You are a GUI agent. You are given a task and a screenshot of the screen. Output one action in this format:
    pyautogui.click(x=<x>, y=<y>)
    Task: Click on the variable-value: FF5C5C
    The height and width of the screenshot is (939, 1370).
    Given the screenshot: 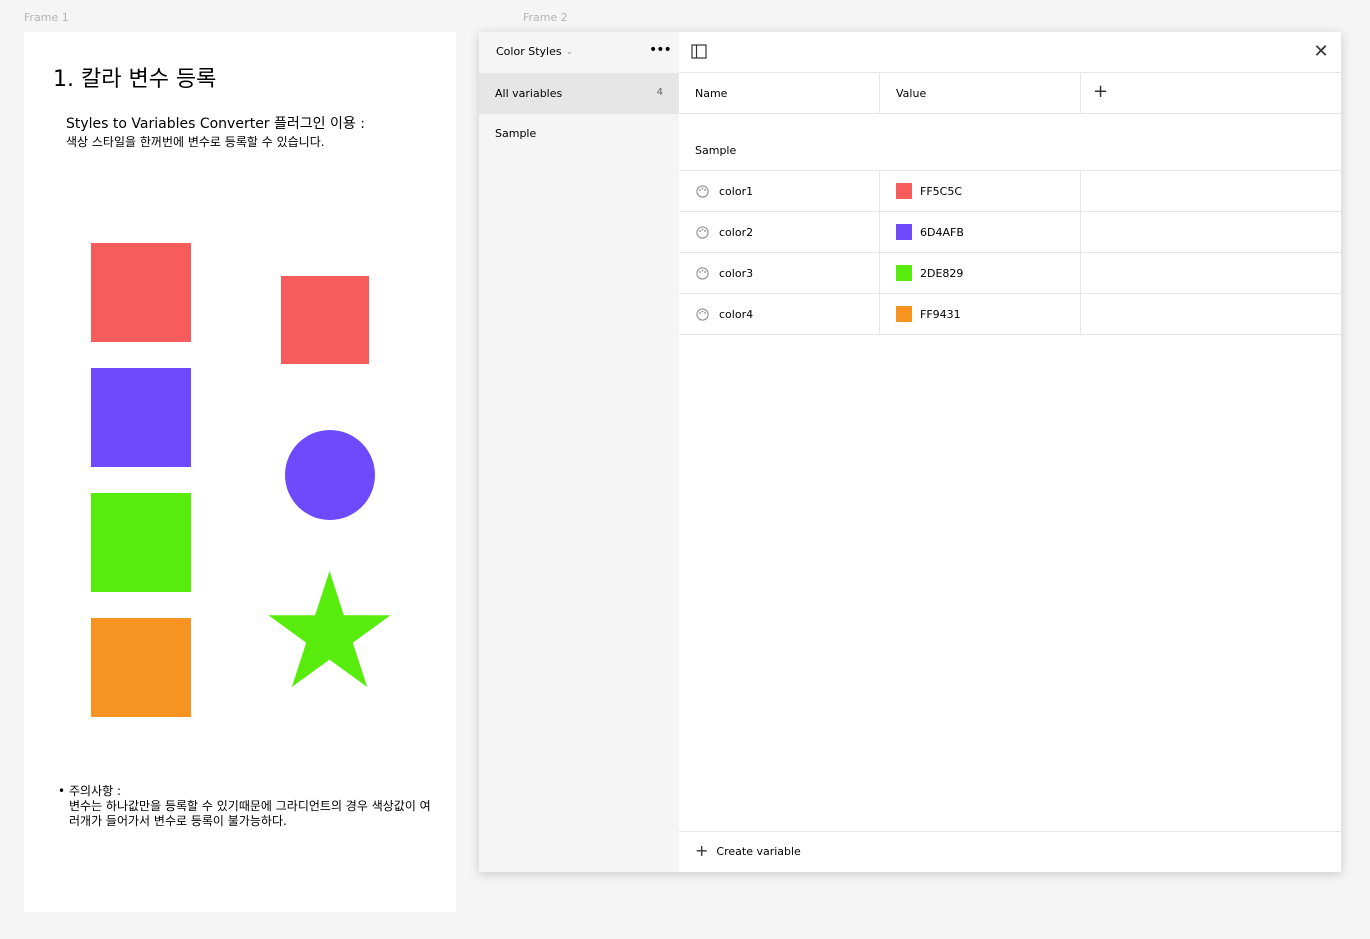 What is the action you would take?
    pyautogui.click(x=941, y=191)
    